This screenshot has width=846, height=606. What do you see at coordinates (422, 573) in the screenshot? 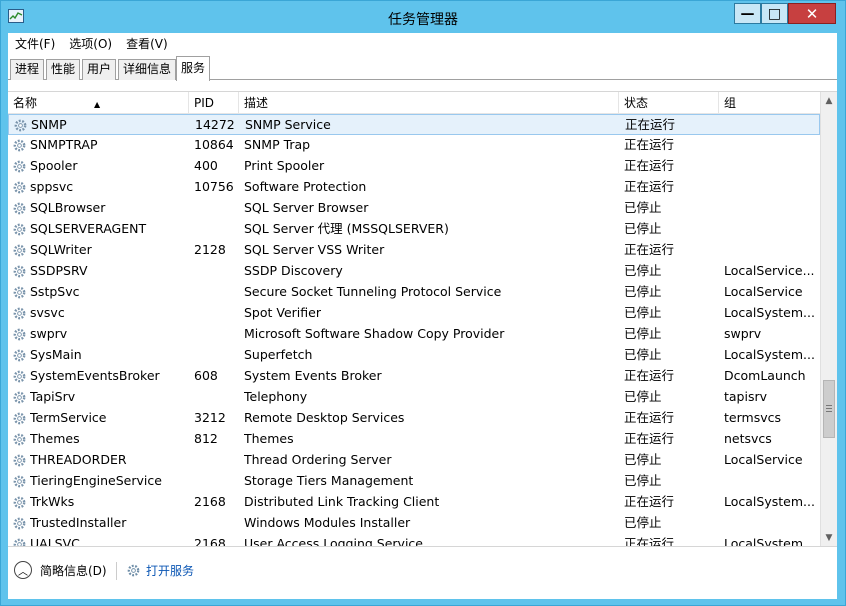
I see `footer-bar: ︿ 简略信息(D) 打开服务` at bounding box center [422, 573].